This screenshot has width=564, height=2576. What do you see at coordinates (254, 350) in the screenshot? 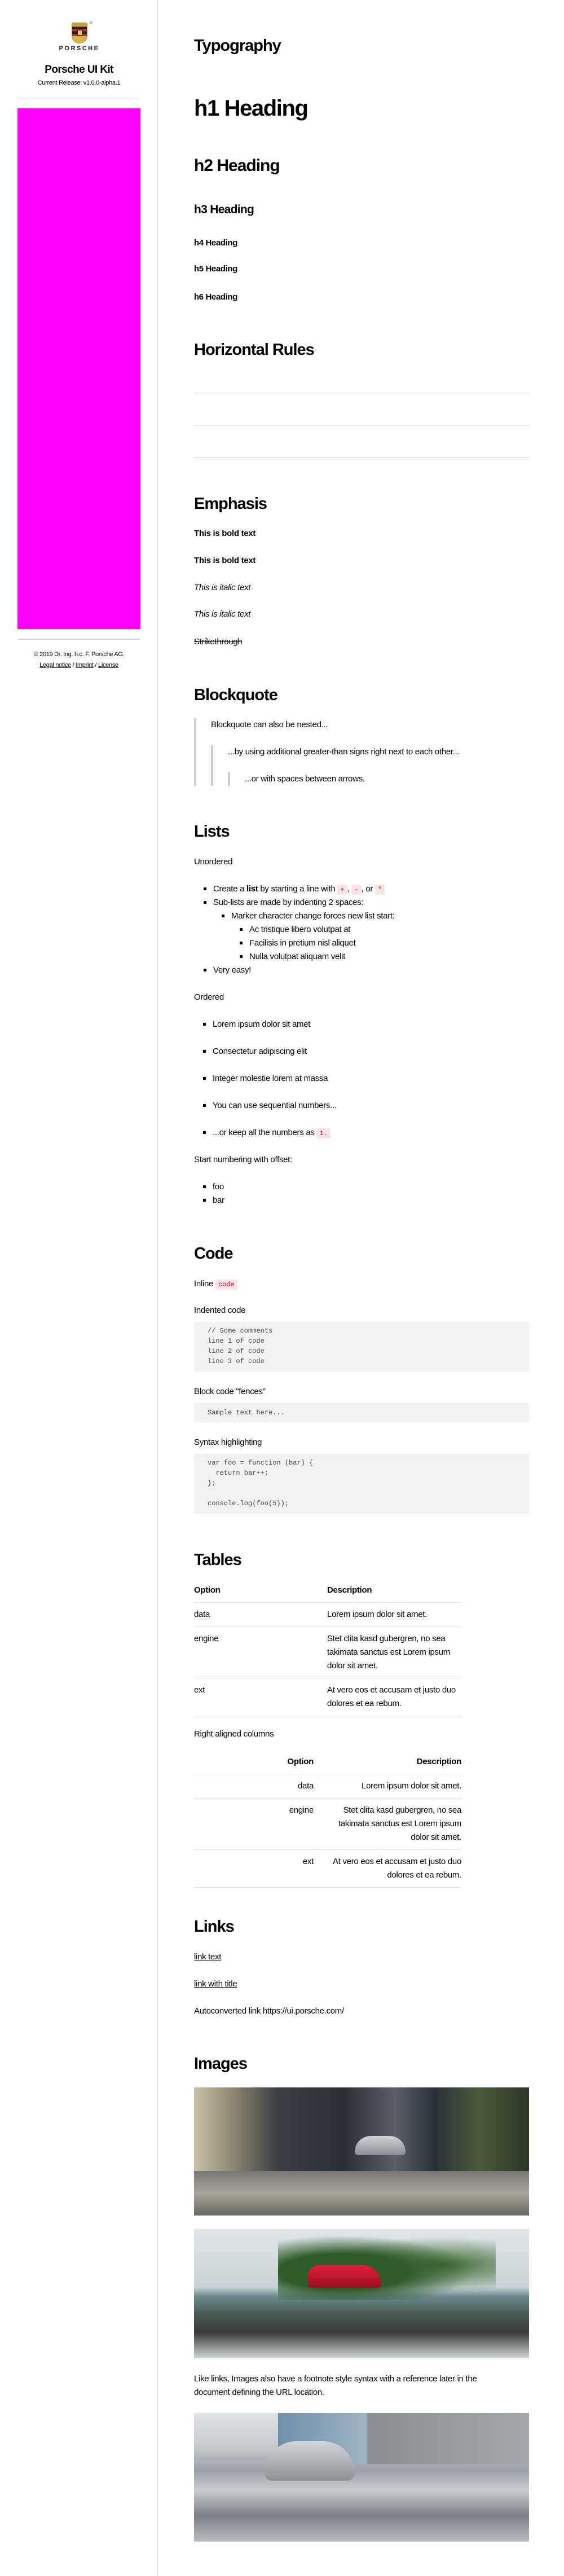
I see `section-title-horizontal-rules: Horizontal Rules` at bounding box center [254, 350].